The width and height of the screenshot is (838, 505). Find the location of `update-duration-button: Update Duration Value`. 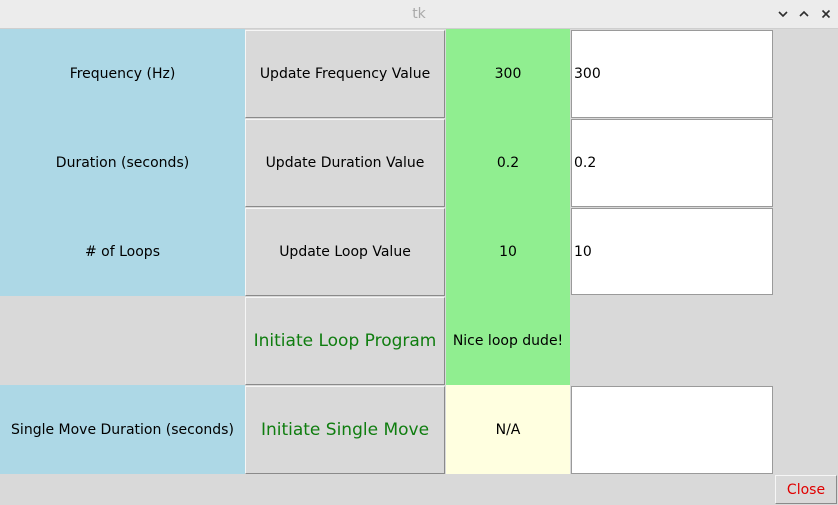

update-duration-button: Update Duration Value is located at coordinates (345, 163).